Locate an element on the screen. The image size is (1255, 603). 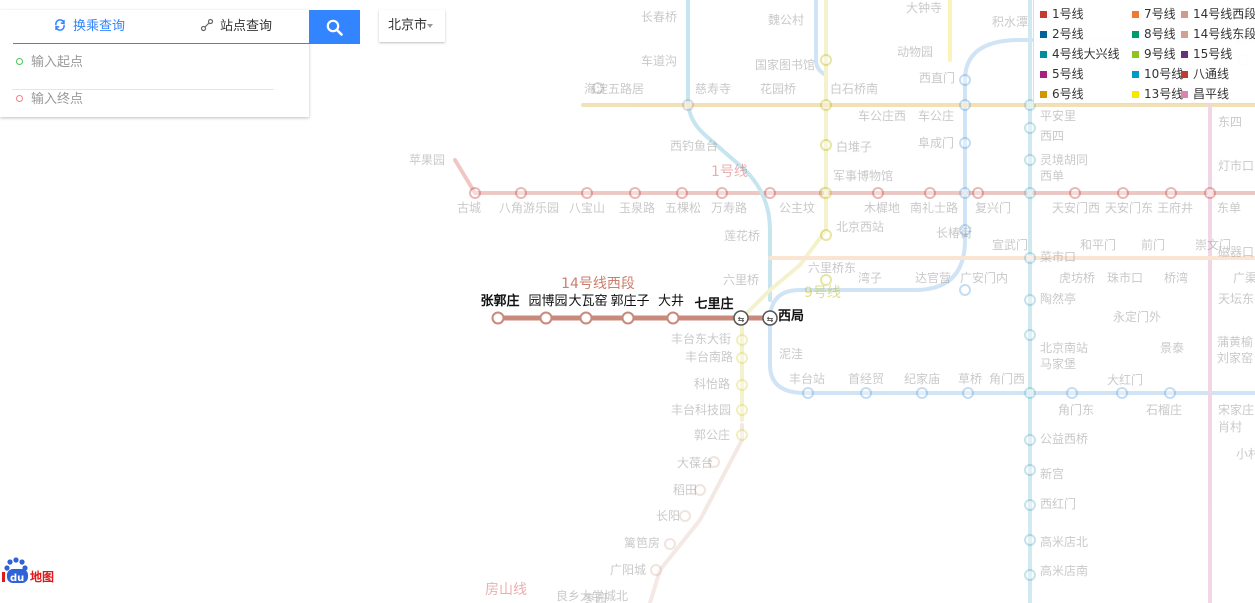
faded-station-label: 东单 is located at coordinates (1229, 208).